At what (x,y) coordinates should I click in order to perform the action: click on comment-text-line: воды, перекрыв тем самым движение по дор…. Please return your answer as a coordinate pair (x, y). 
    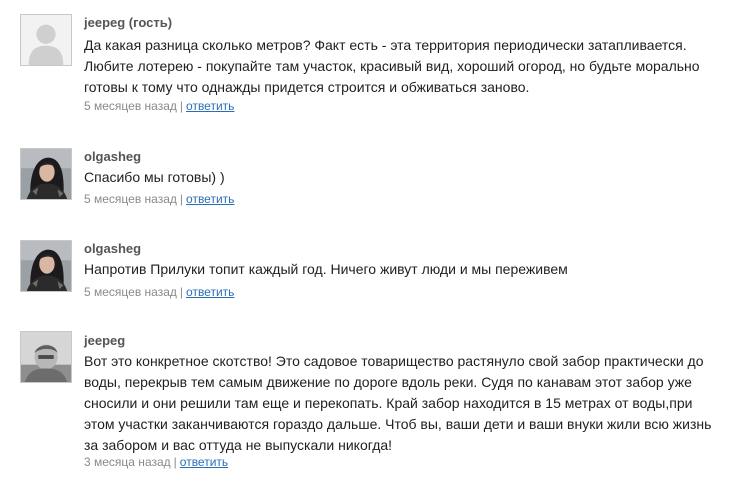
    Looking at the image, I should click on (388, 382).